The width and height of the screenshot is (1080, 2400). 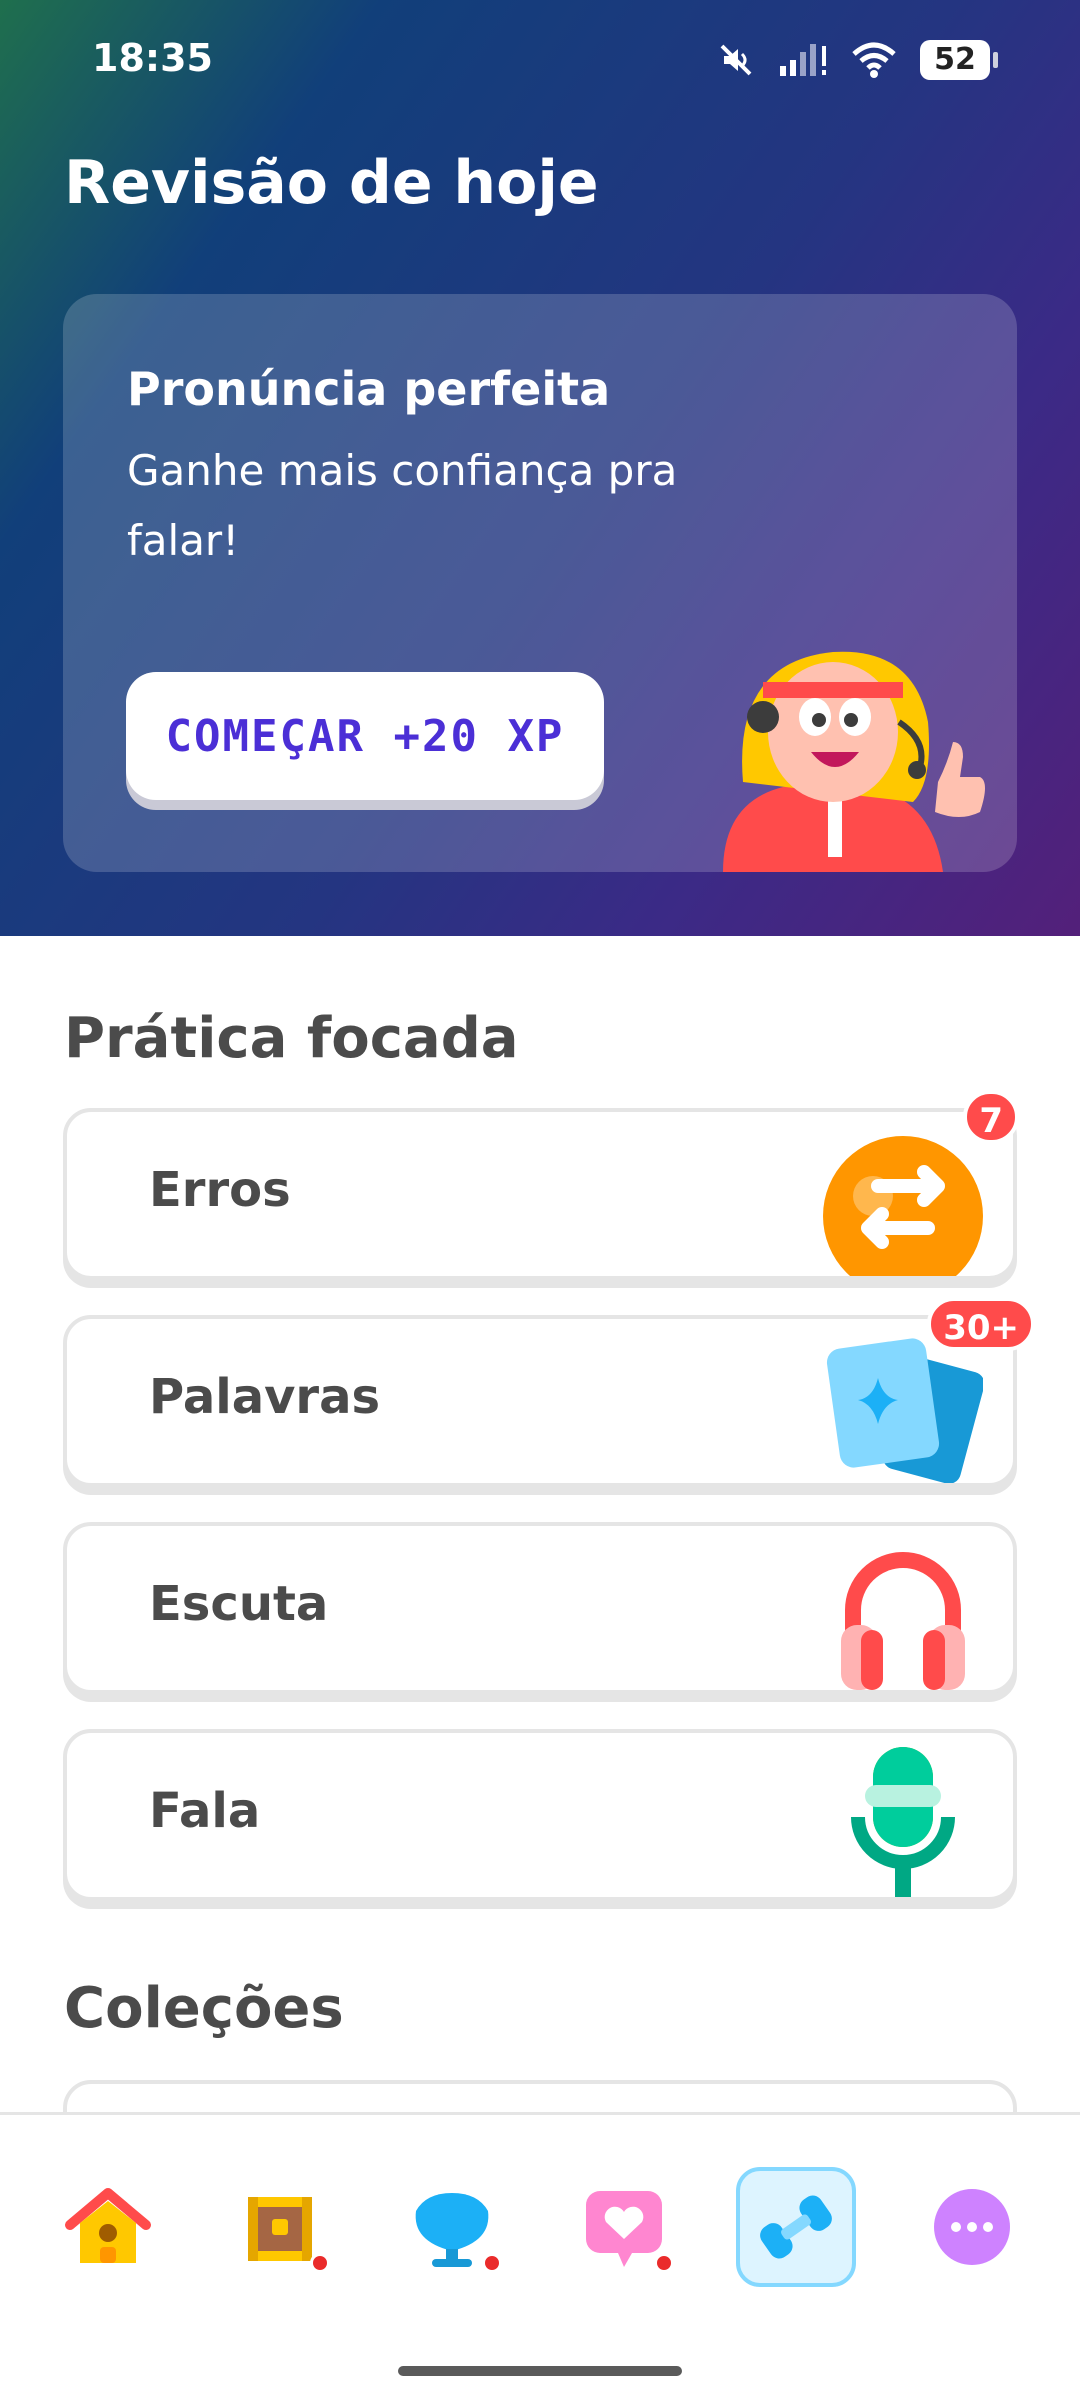 I want to click on nav-more, so click(x=972, y=2227).